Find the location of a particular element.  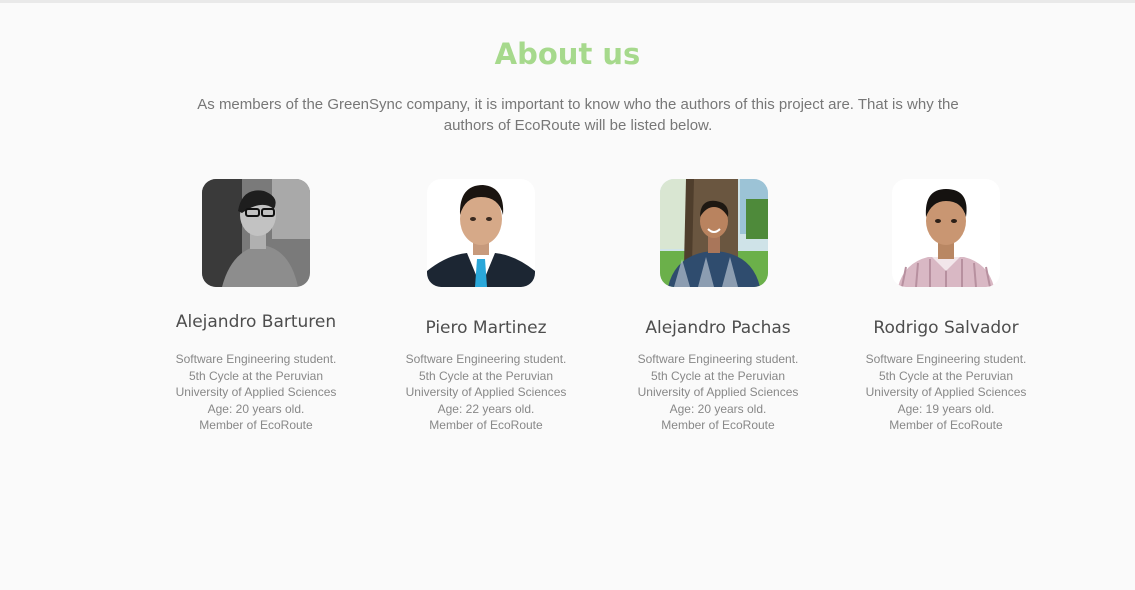

member-name: Piero Martinez is located at coordinates (486, 328).